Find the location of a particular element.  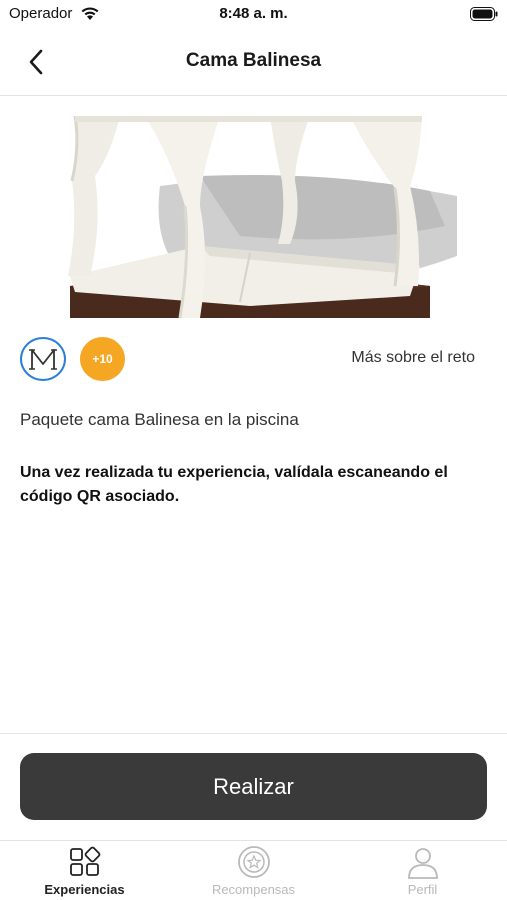

tab-experiencias: Experiencias is located at coordinates (84, 872).